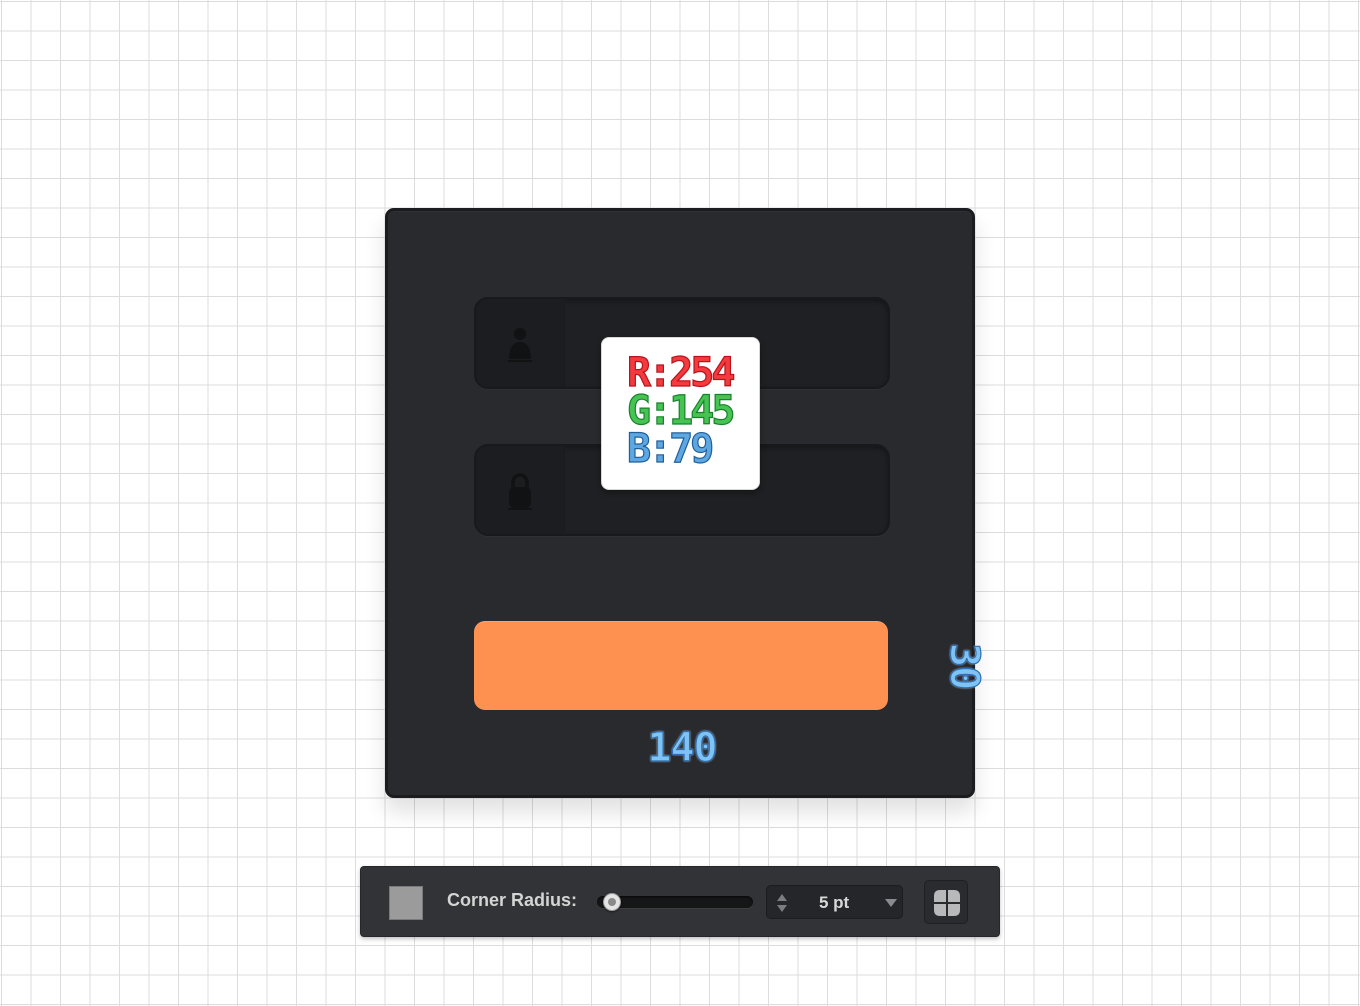 Image resolution: width=1360 pixels, height=1006 pixels. I want to click on corners-grid-icon, so click(947, 903).